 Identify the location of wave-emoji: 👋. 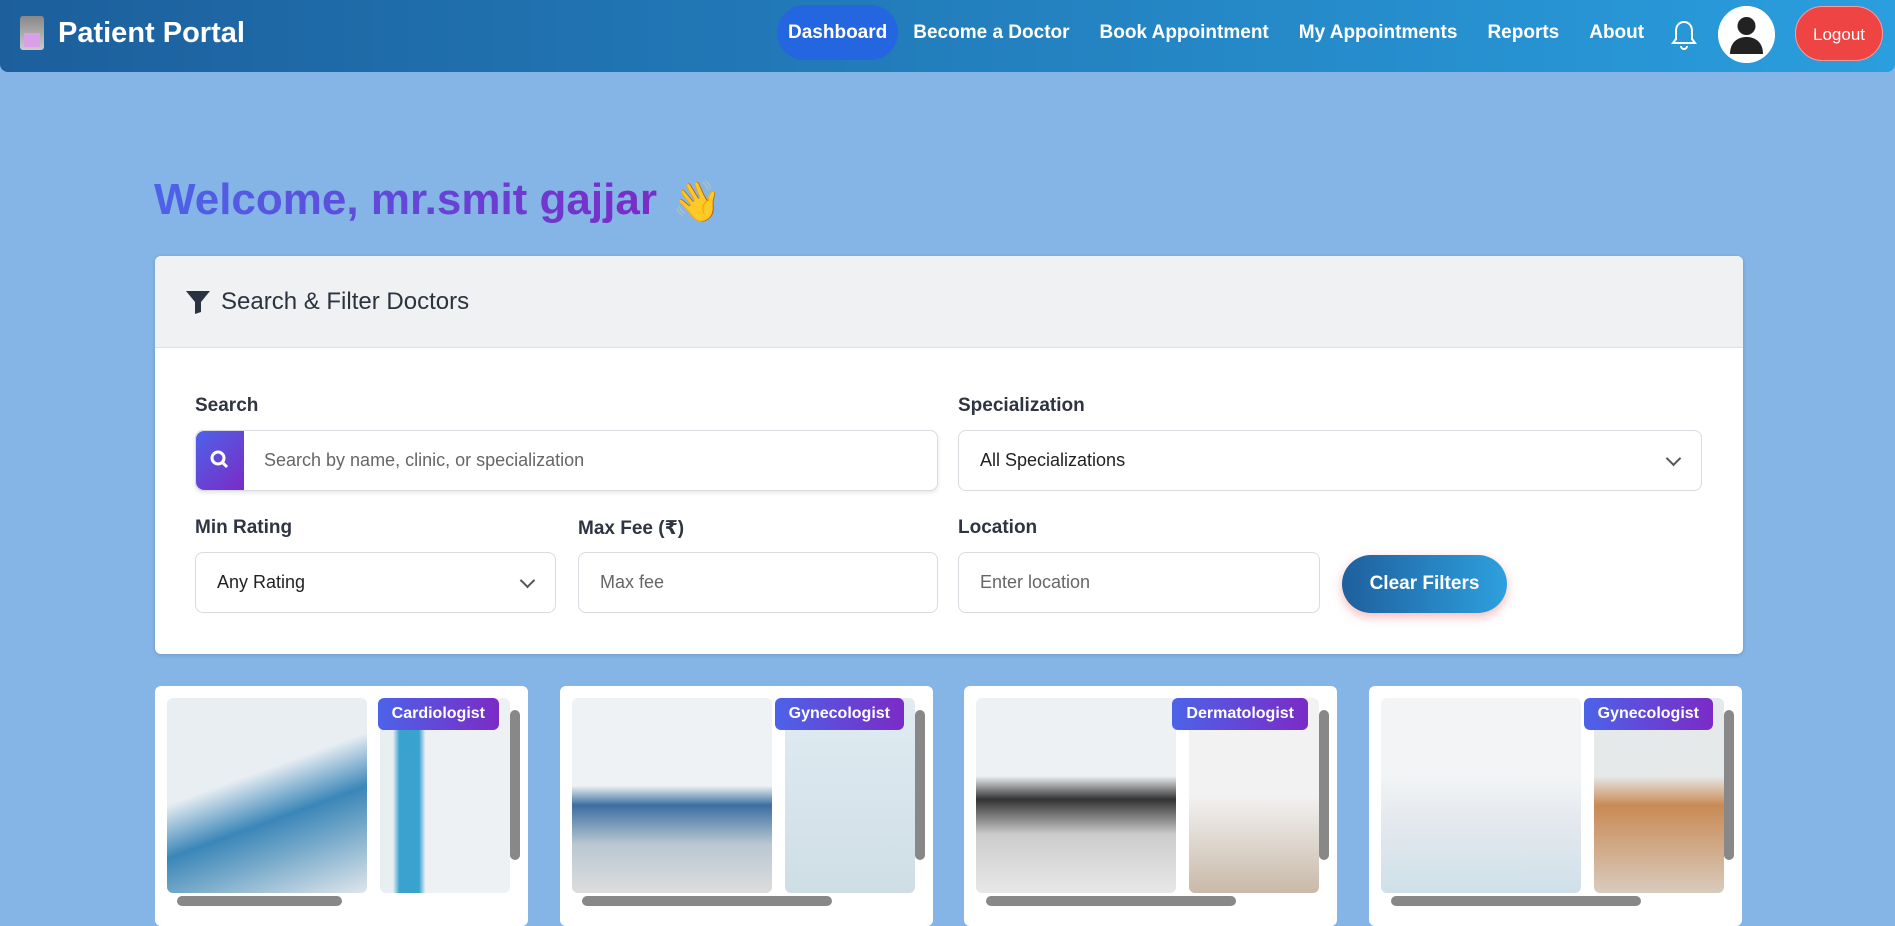
(697, 202).